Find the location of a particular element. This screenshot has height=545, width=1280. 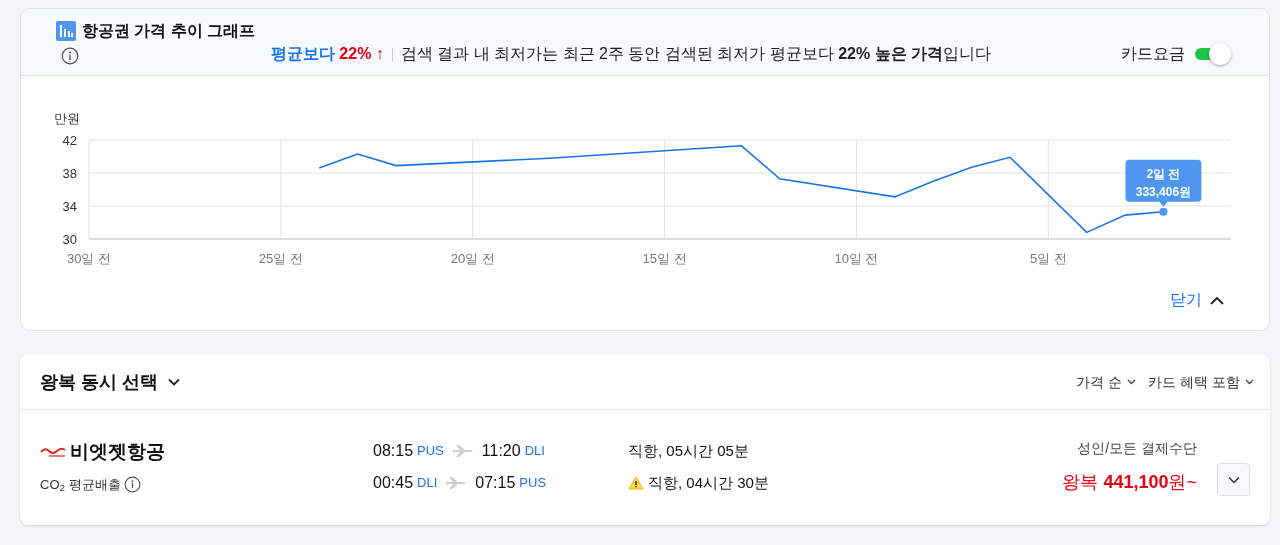

price-tooltip: 2일 전 333,406원 is located at coordinates (1163, 183).